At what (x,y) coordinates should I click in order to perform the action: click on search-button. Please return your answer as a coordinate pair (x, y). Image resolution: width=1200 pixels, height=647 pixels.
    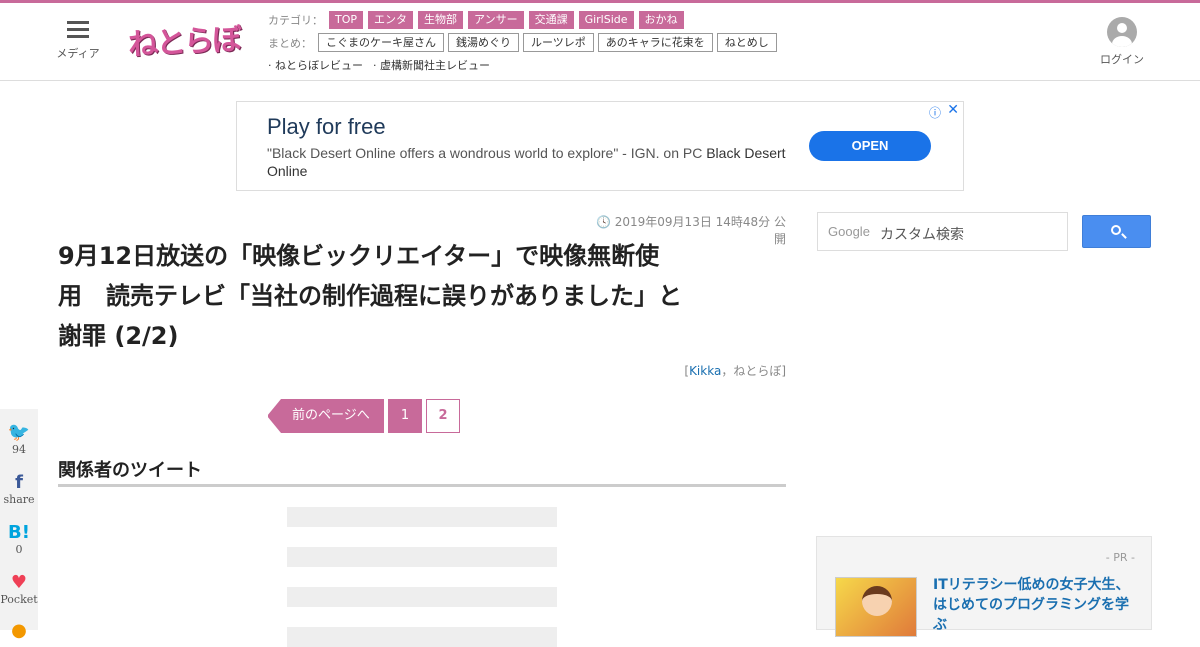
    Looking at the image, I should click on (1116, 231).